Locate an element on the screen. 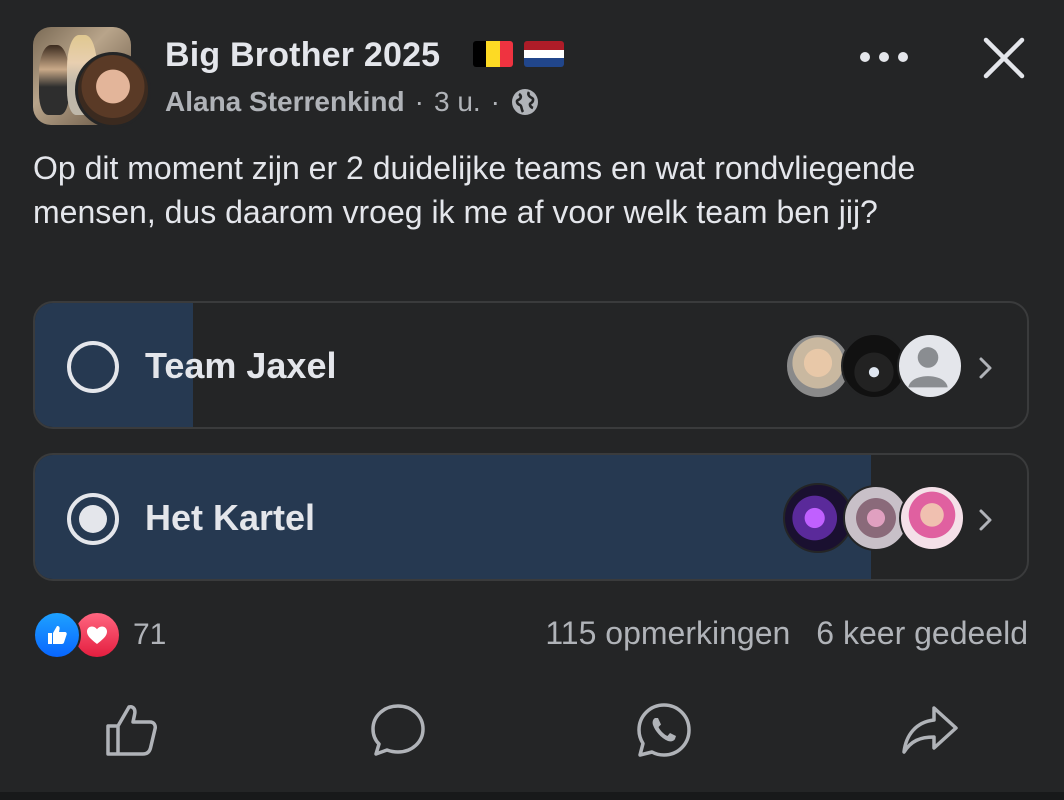 Image resolution: width=1064 pixels, height=800 pixels. poll-option-team-jaxel: Team Jaxel is located at coordinates (531, 365).